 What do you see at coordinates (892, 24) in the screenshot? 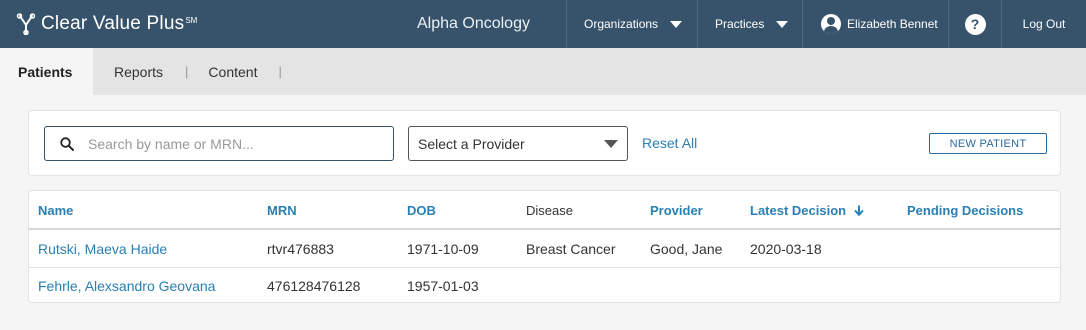
I see `user-name: Elizabeth Bennet` at bounding box center [892, 24].